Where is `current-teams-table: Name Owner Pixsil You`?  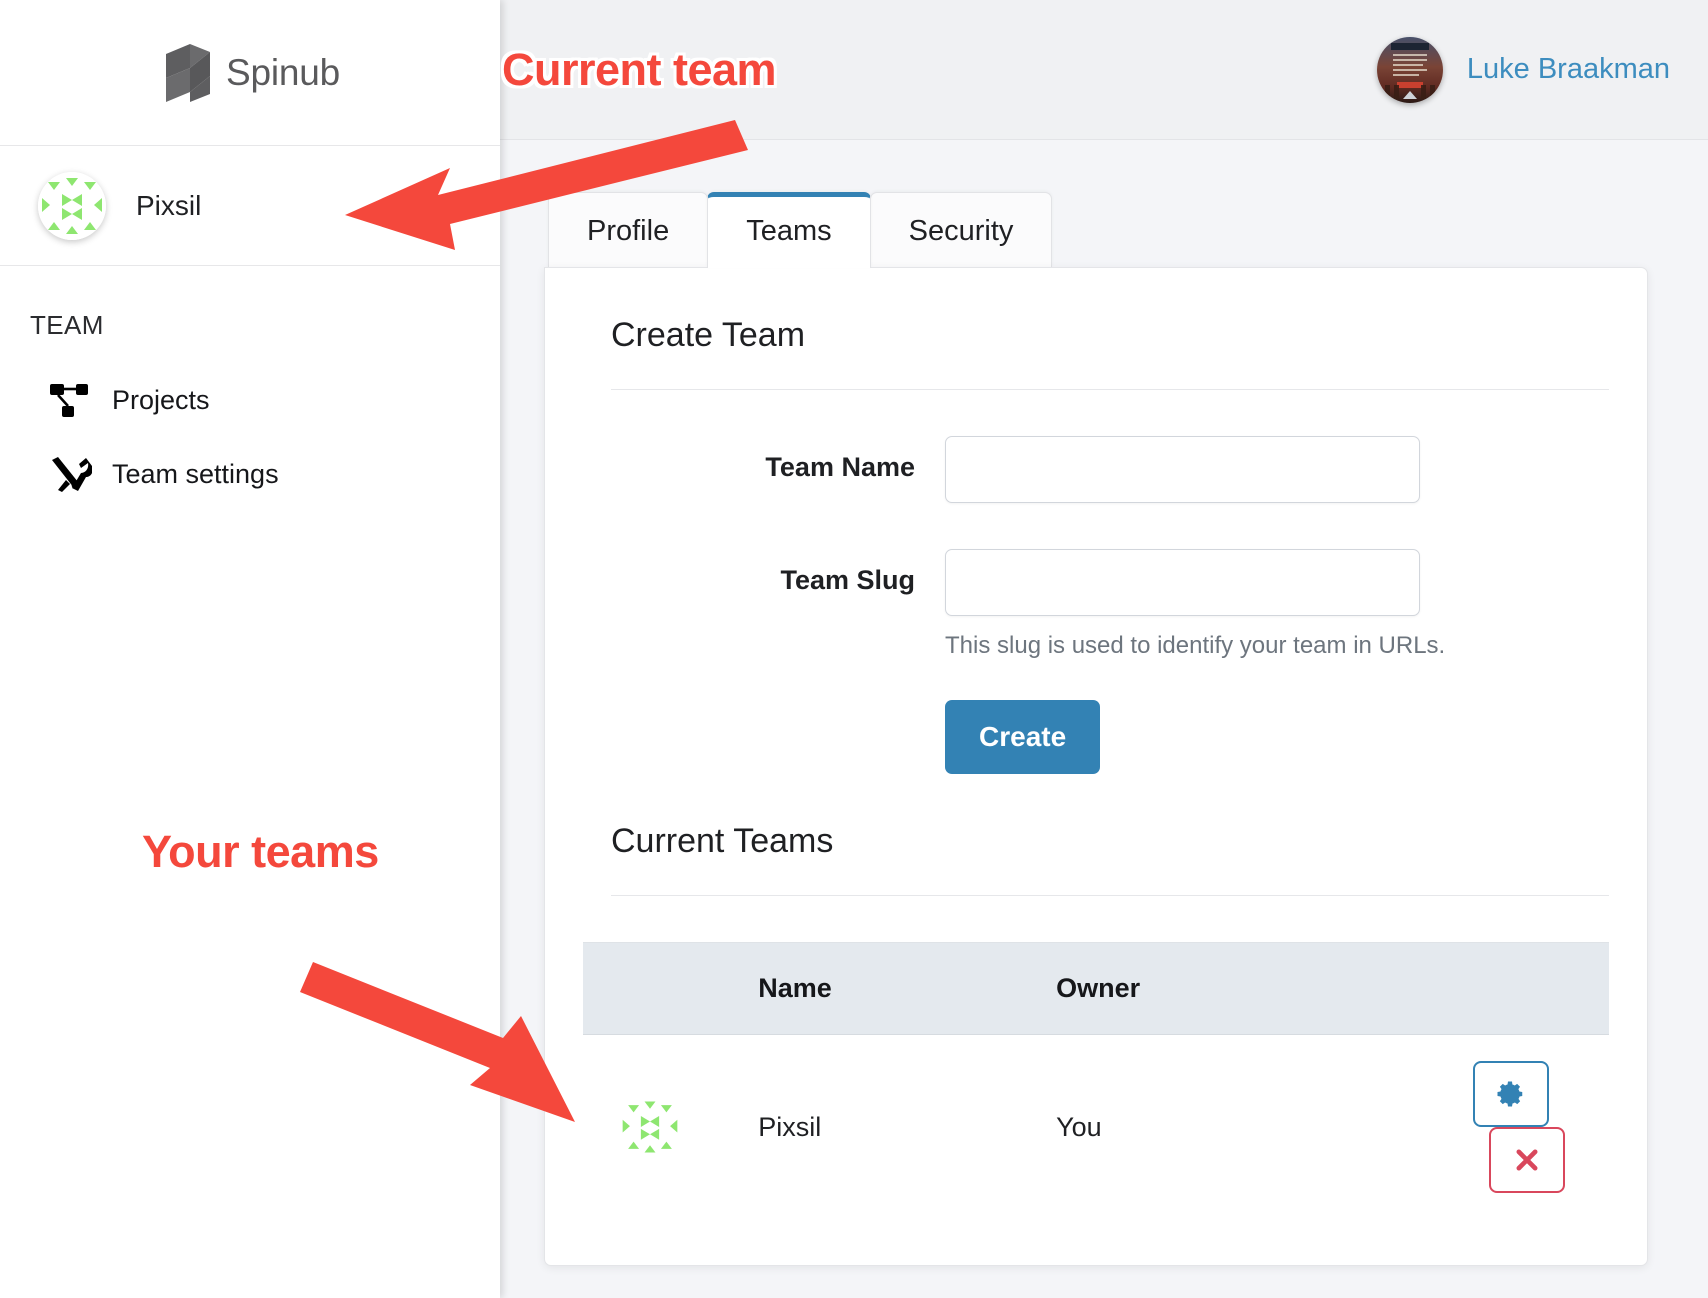
current-teams-table: Name Owner Pixsil You is located at coordinates (1096, 1080).